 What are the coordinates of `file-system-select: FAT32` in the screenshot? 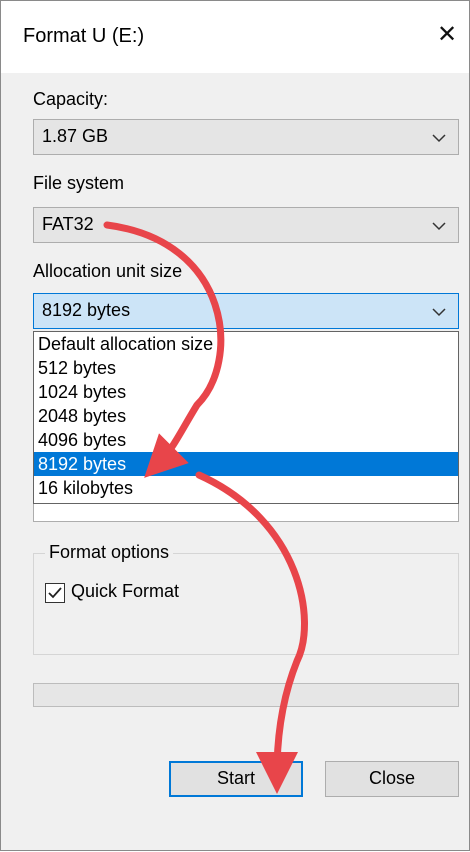 It's located at (246, 225).